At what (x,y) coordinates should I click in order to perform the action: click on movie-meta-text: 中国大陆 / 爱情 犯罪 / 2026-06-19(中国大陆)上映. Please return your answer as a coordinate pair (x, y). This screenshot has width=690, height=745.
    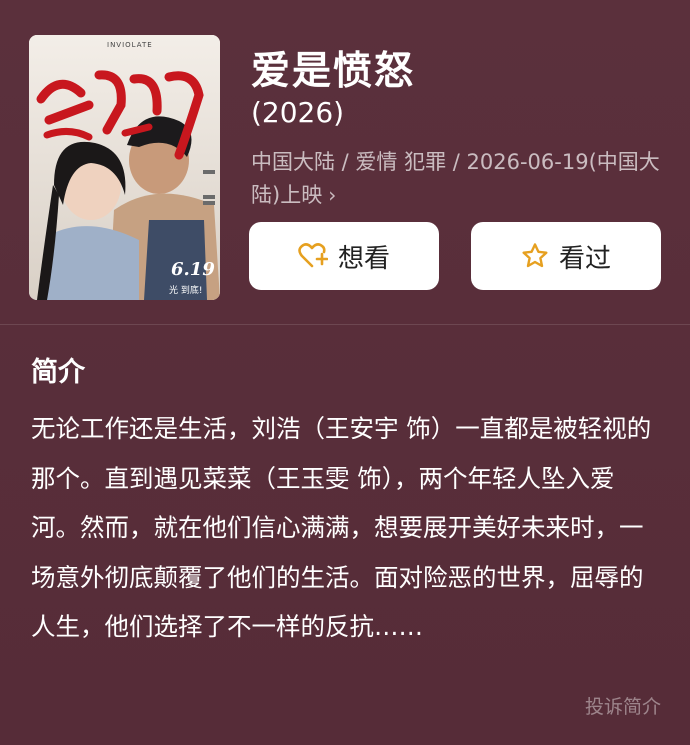
    Looking at the image, I should click on (455, 178).